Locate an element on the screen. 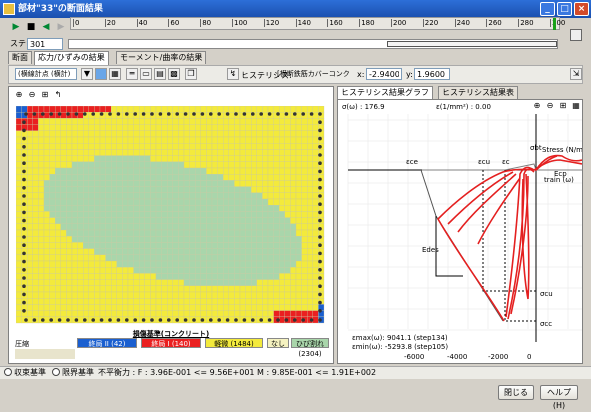  tab-hysteresis-graph: ヒステリシス結果グラフ is located at coordinates (385, 93).